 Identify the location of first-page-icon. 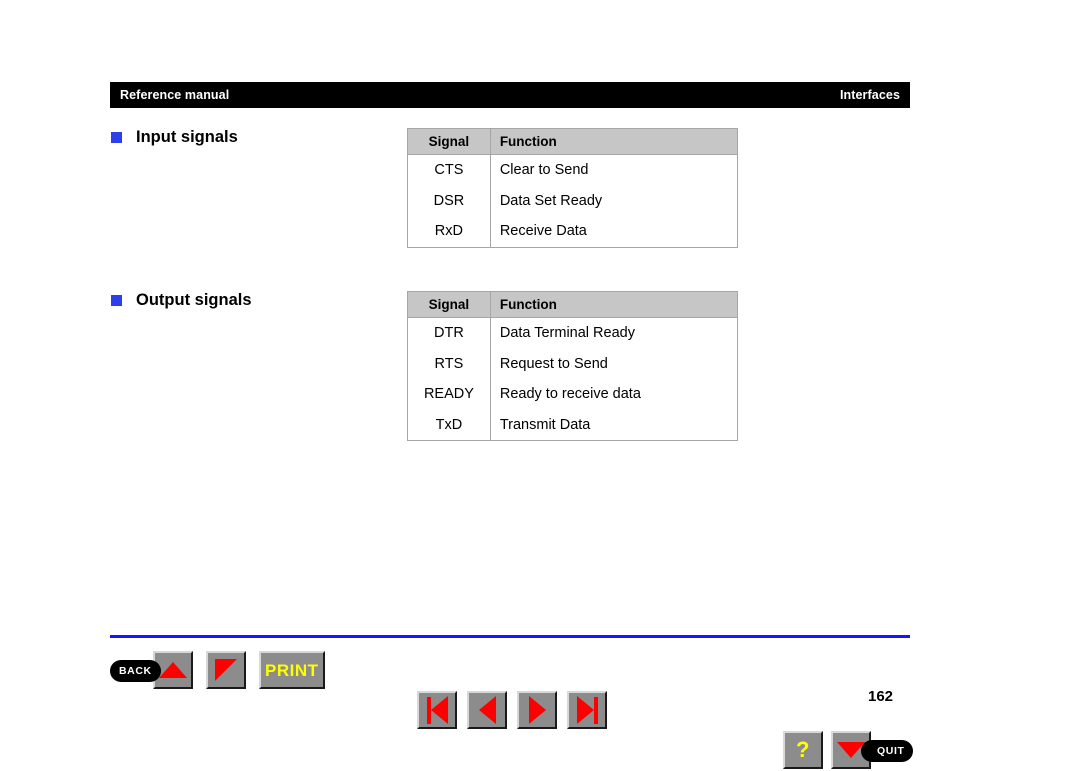
(437, 710).